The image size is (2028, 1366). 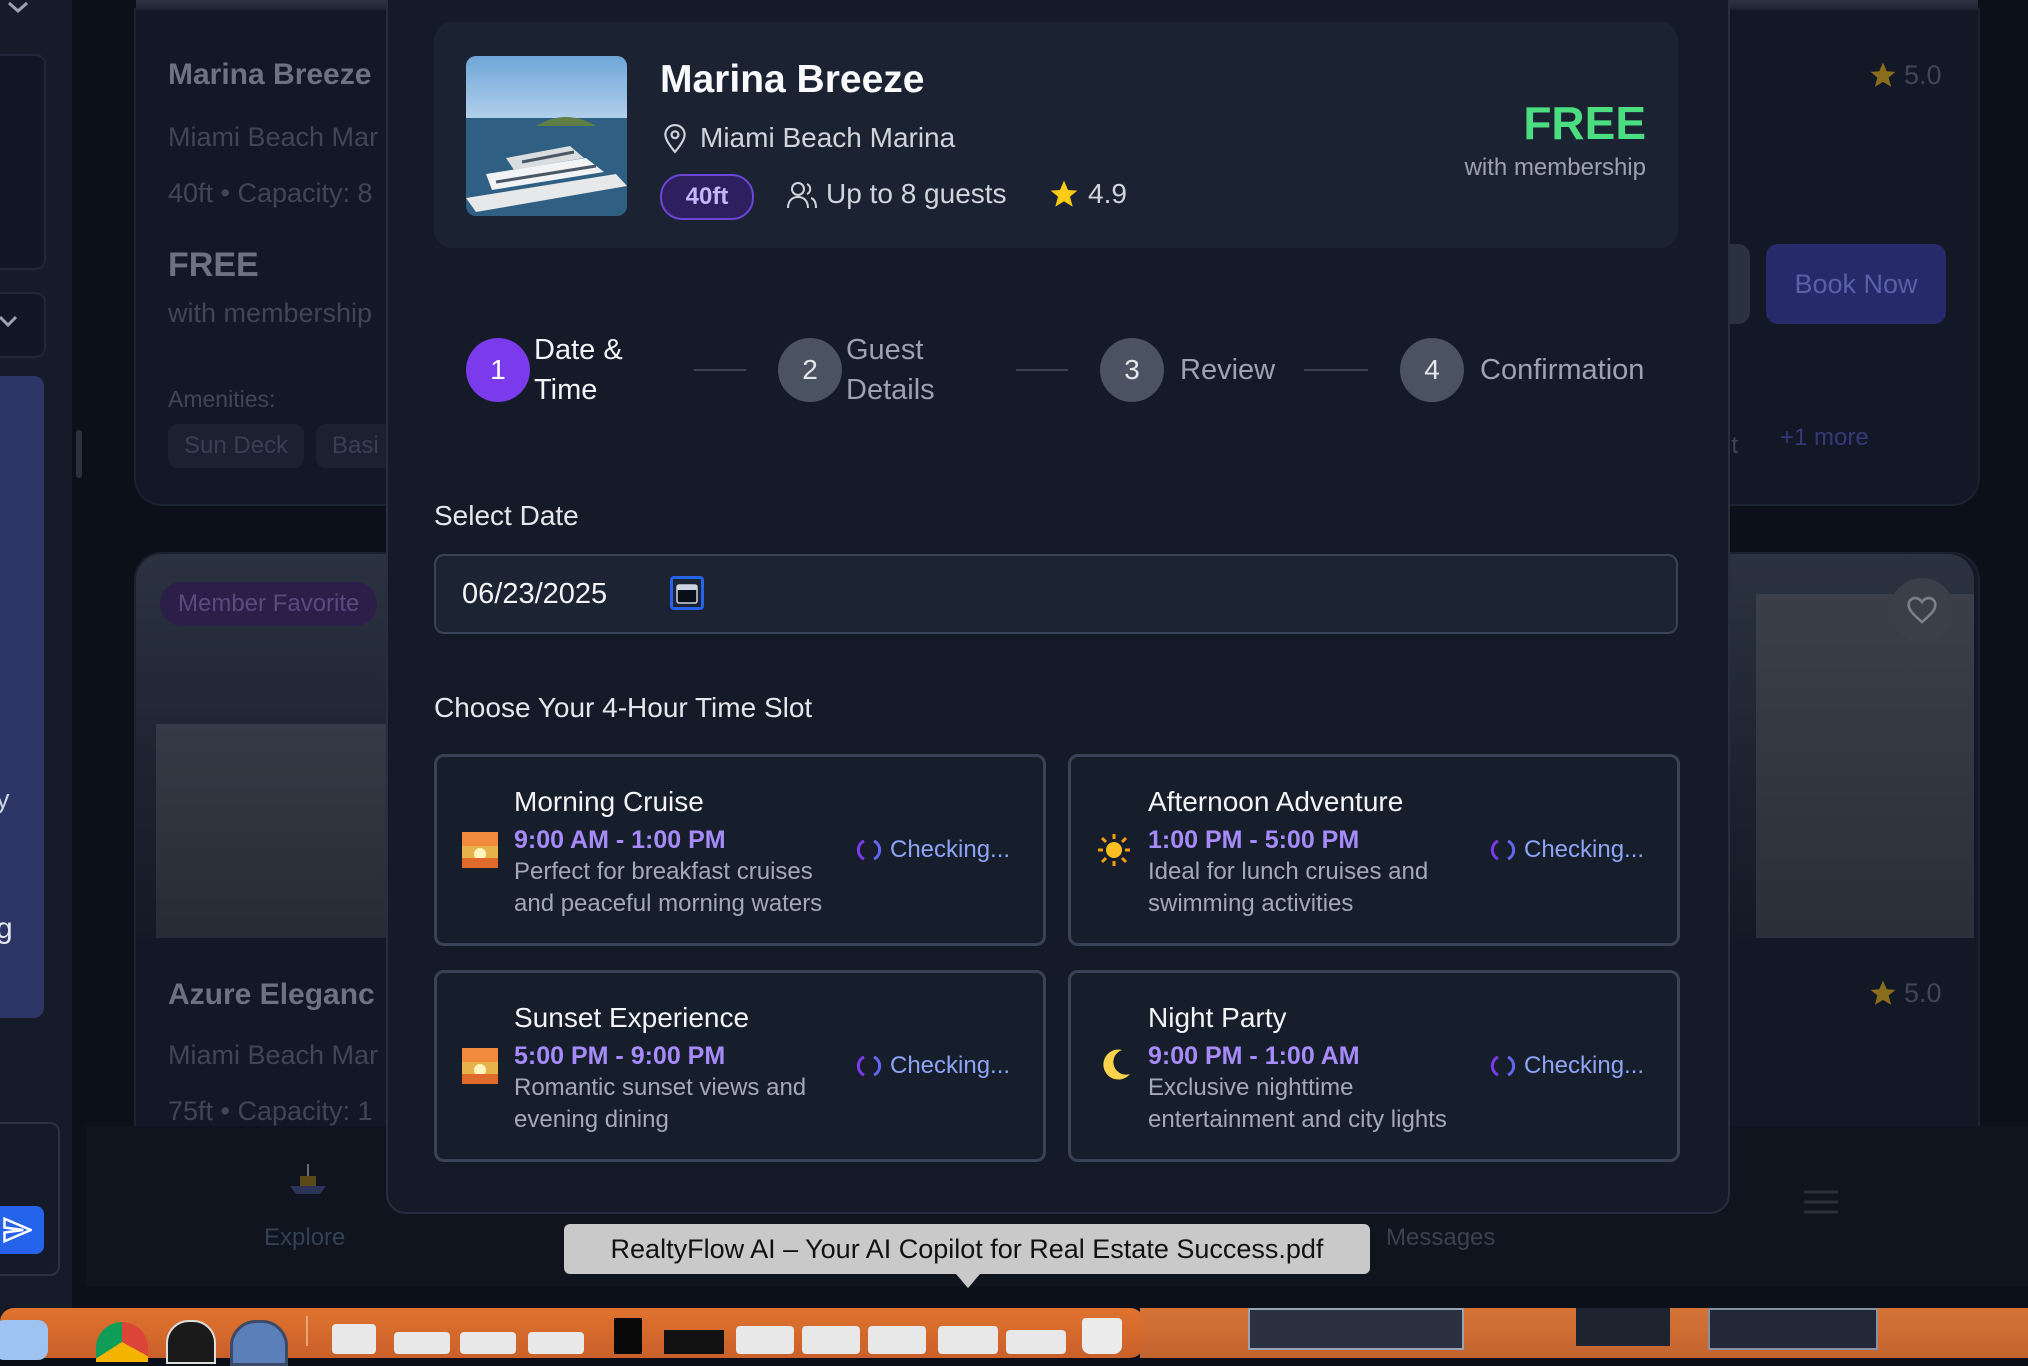 I want to click on step-number: 4, so click(x=1432, y=369).